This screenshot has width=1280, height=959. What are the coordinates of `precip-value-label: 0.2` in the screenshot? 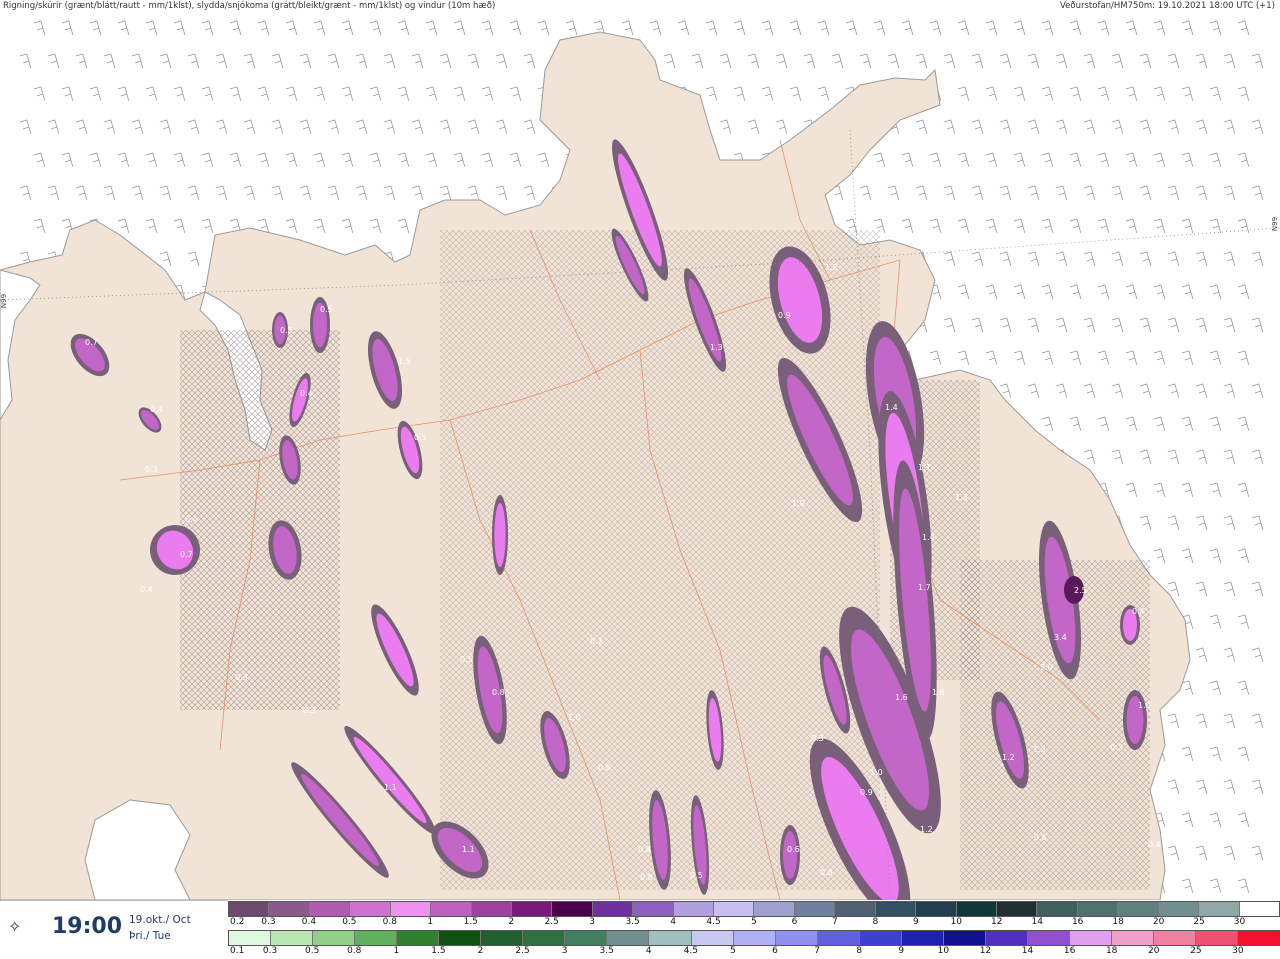 It's located at (596, 641).